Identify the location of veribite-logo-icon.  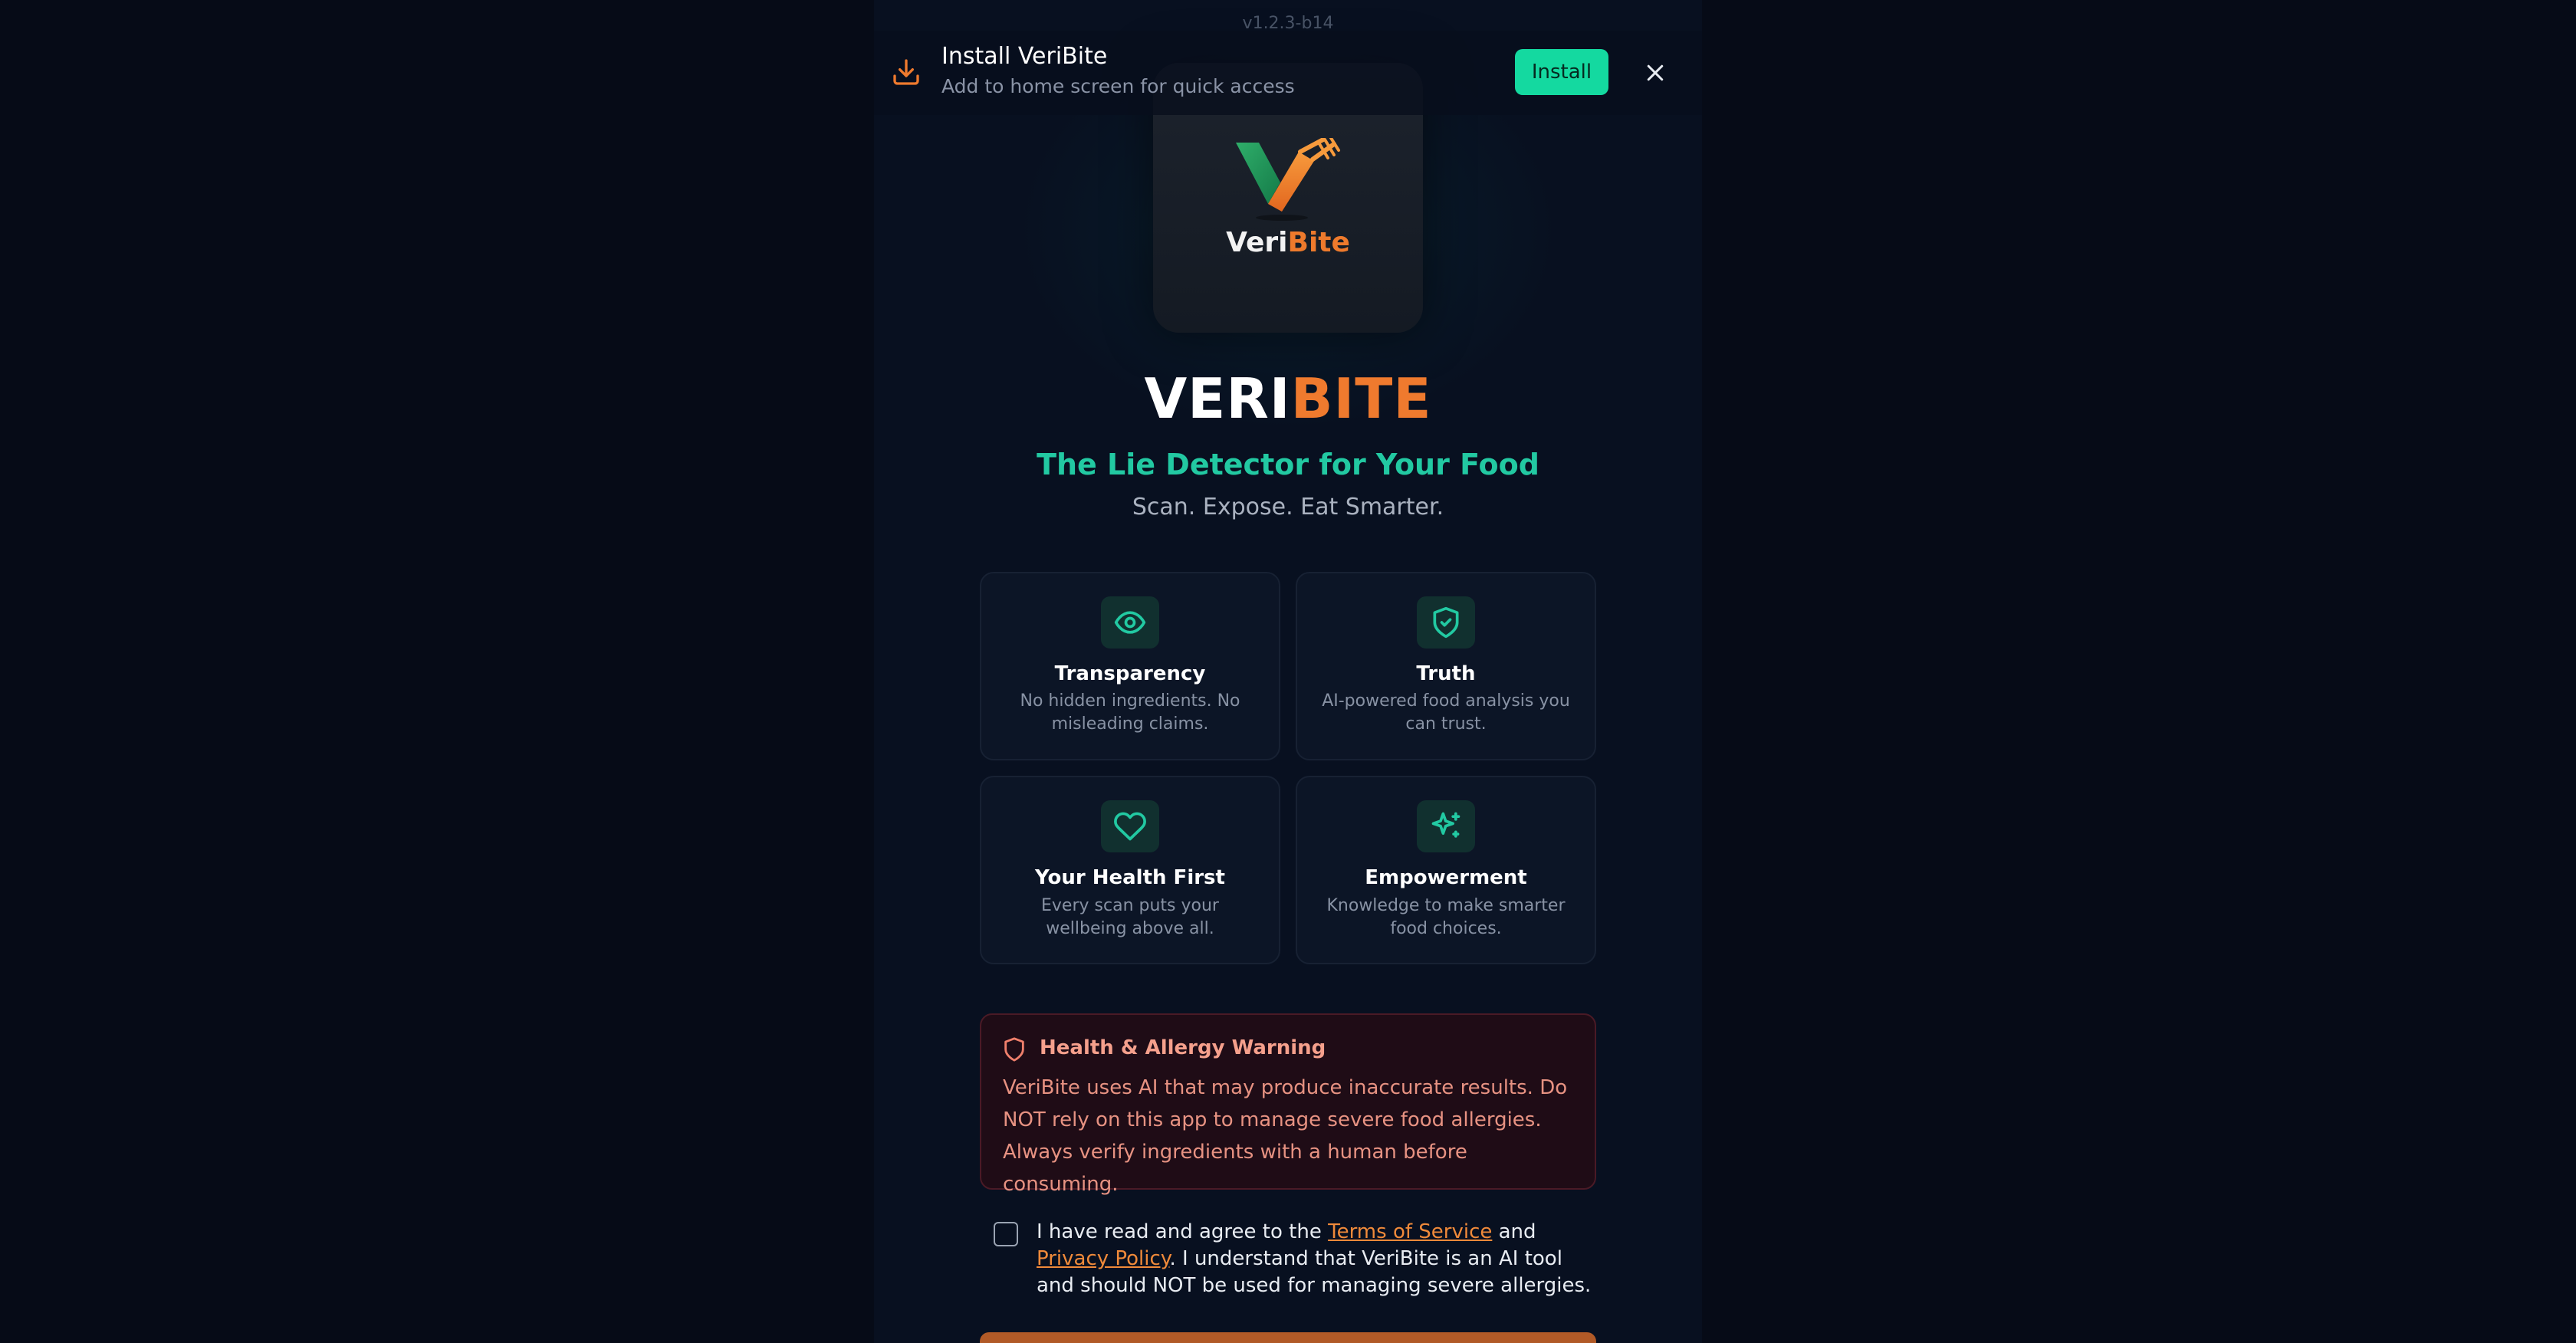
(1288, 180).